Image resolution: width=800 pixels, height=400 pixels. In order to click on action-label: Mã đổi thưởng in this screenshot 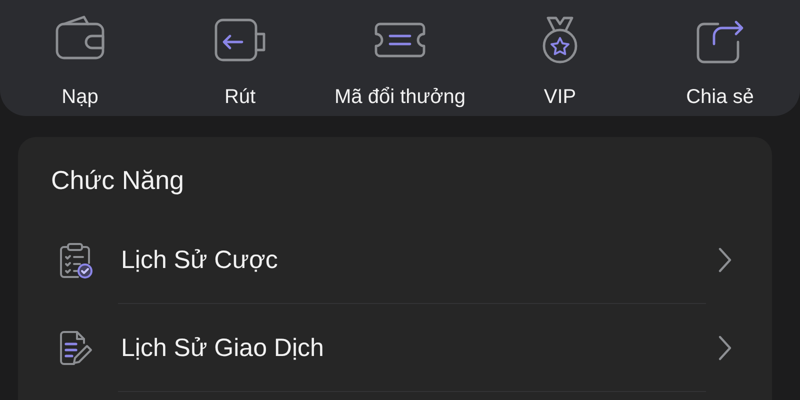, I will do `click(400, 97)`.